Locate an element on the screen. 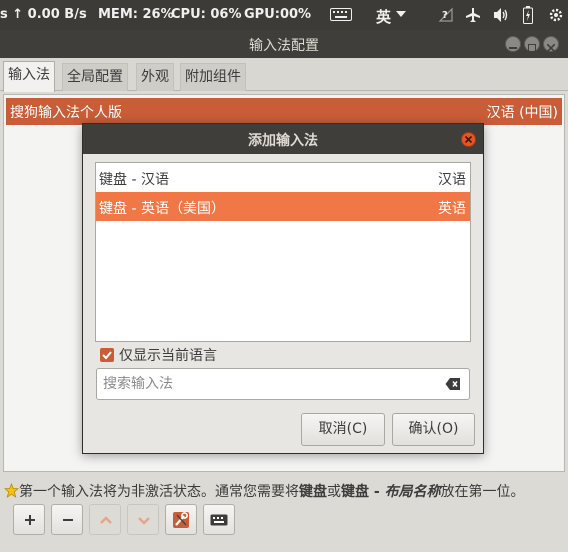 The width and height of the screenshot is (568, 552). star-icon is located at coordinates (11, 490).